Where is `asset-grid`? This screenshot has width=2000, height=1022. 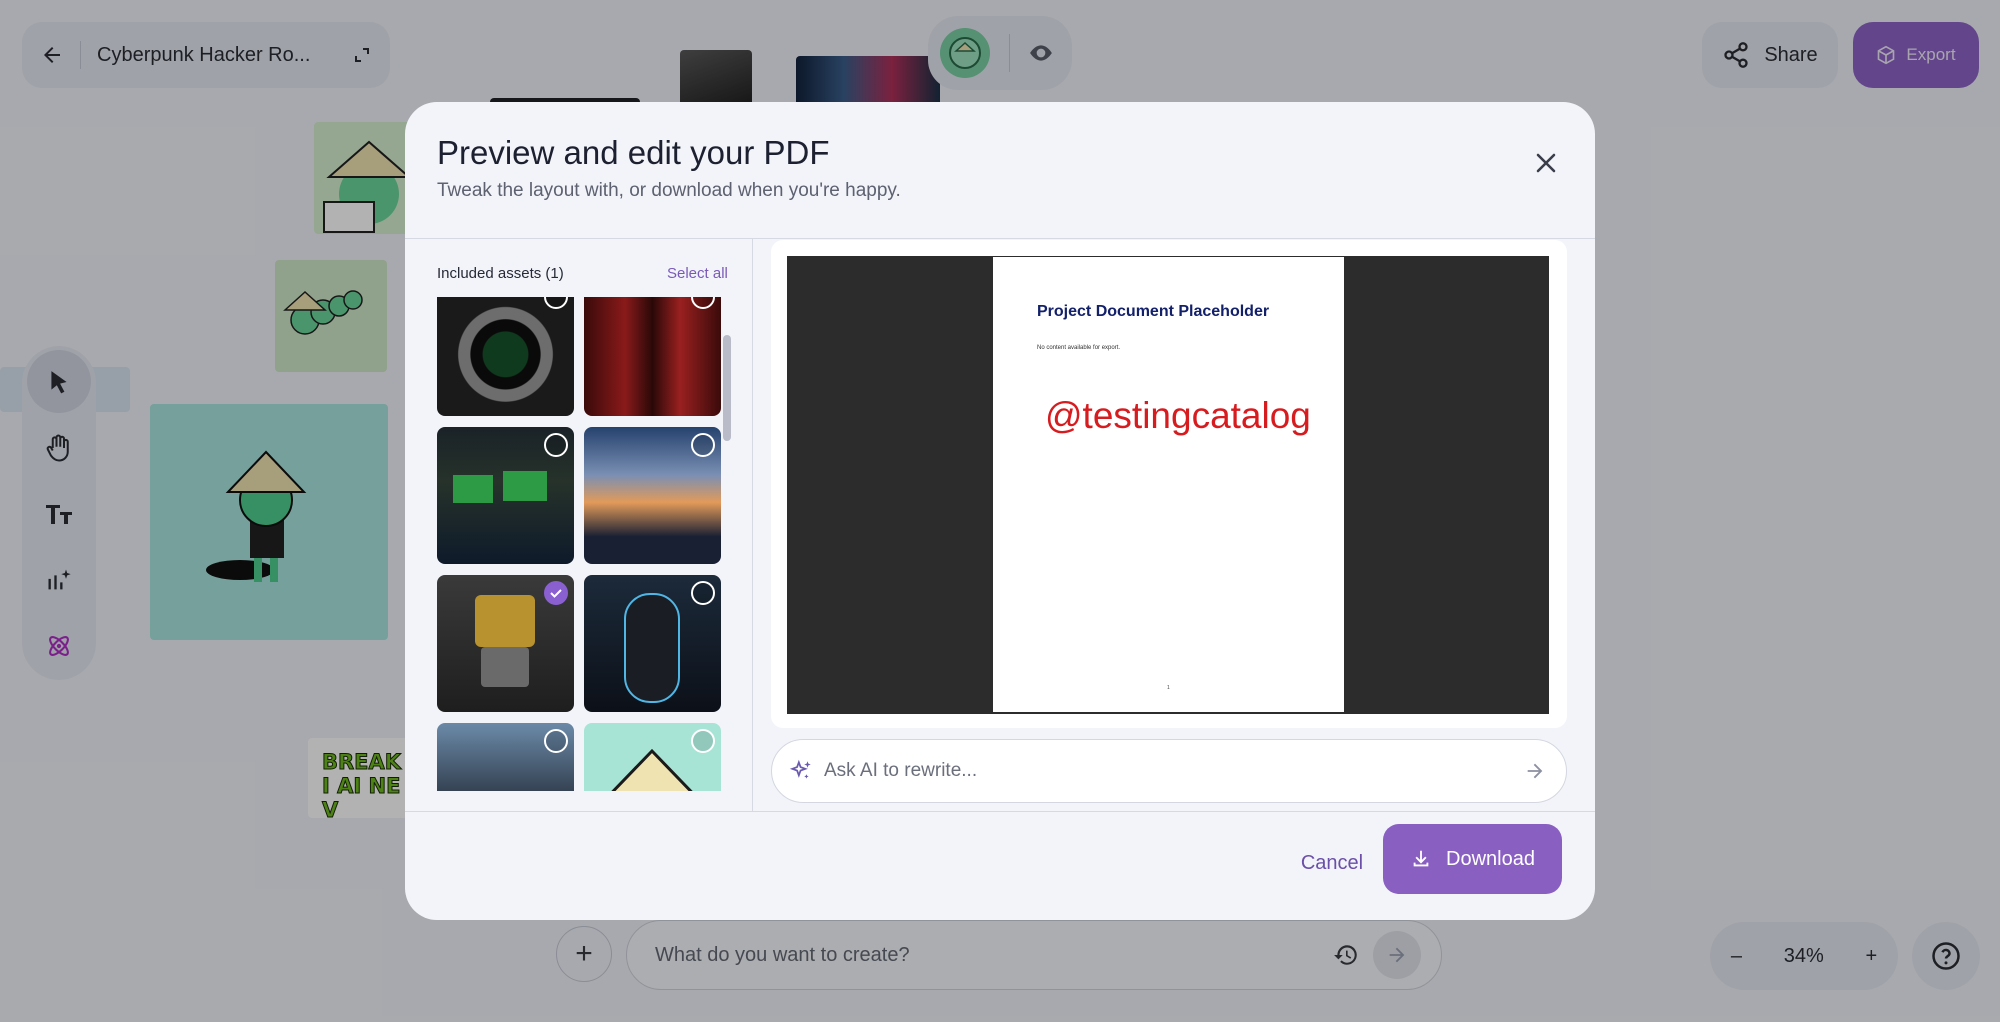
asset-grid is located at coordinates (579, 544).